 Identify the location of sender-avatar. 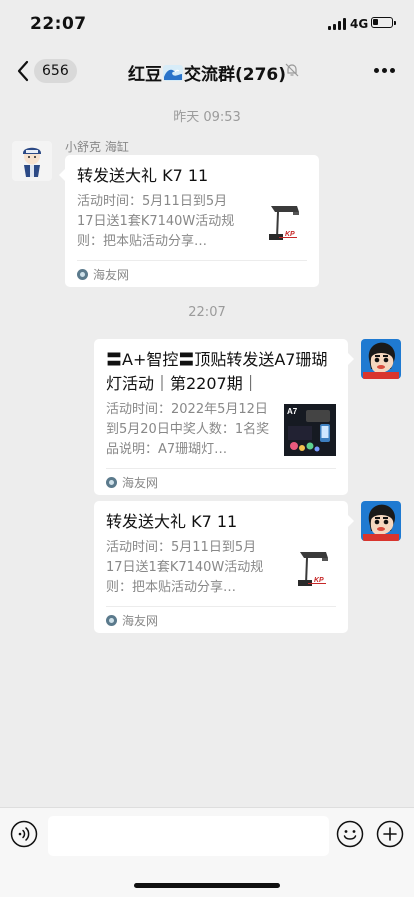
(32, 161).